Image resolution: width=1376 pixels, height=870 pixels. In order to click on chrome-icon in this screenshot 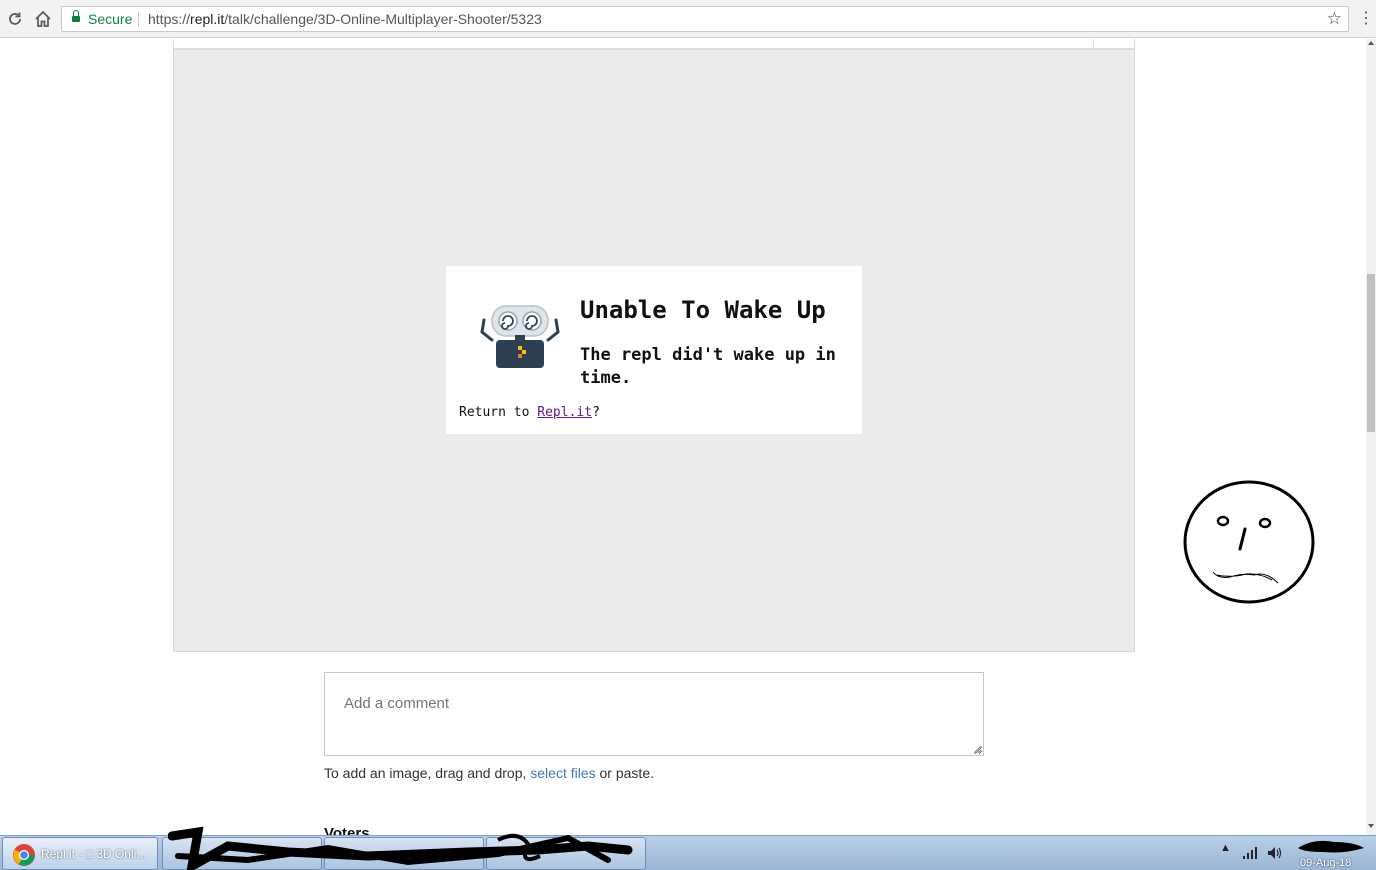, I will do `click(24, 855)`.